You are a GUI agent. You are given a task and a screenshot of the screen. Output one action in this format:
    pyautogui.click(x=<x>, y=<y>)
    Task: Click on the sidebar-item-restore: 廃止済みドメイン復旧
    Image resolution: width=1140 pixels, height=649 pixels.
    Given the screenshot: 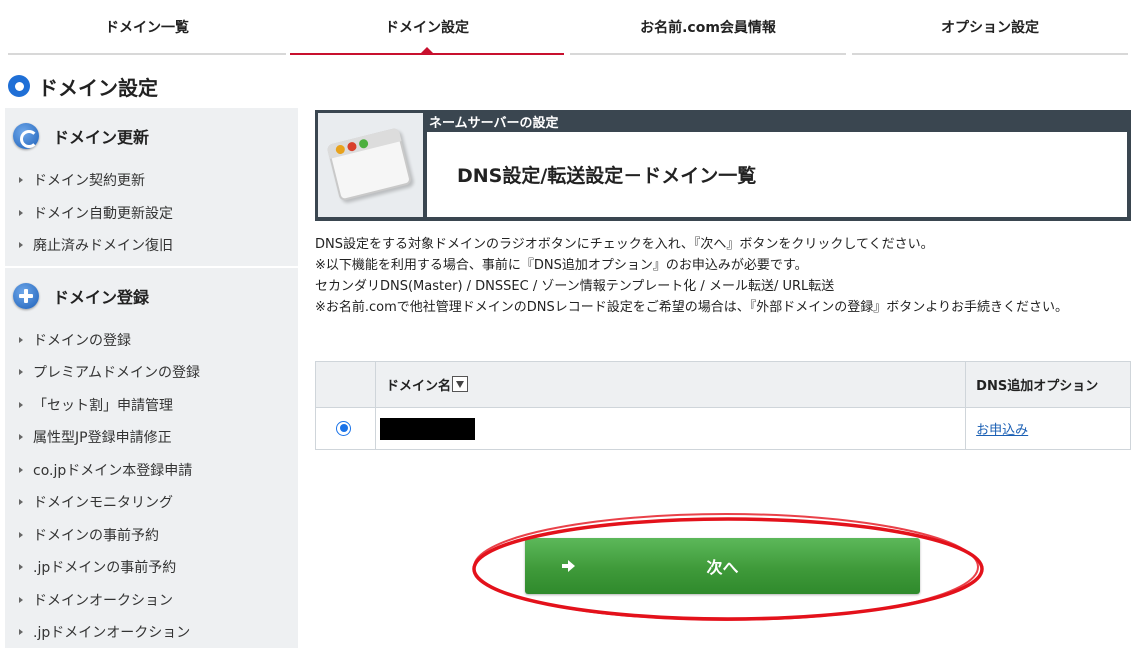 What is the action you would take?
    pyautogui.click(x=151, y=245)
    